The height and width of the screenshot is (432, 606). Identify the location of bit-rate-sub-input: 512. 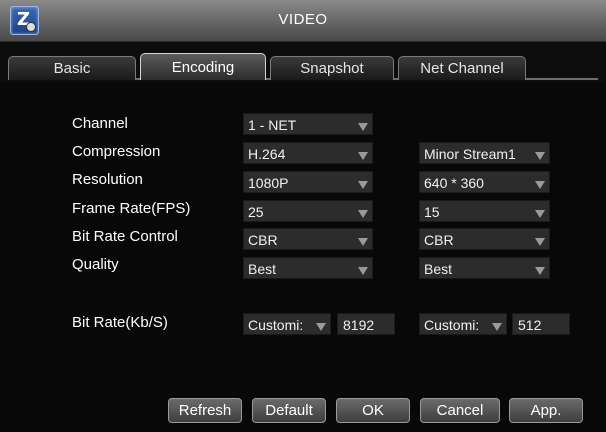
(541, 324).